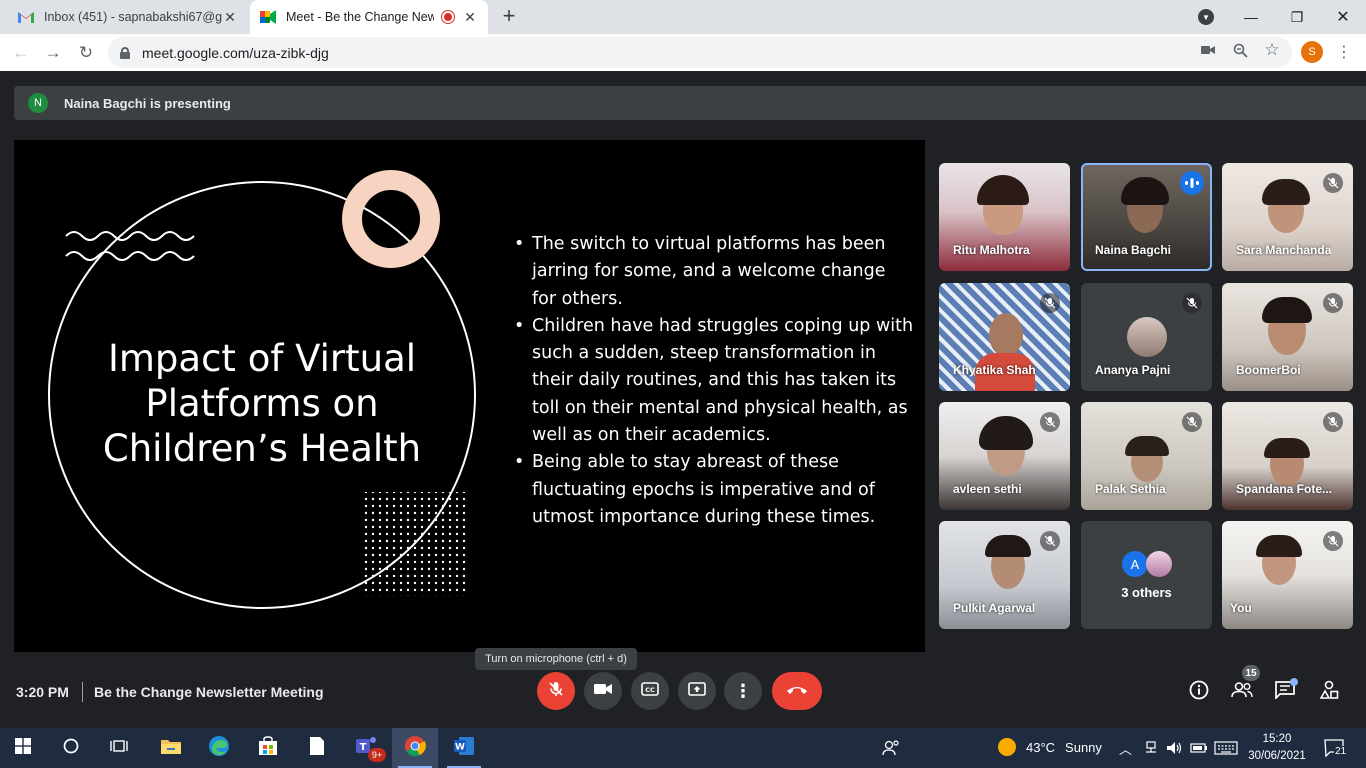 The height and width of the screenshot is (768, 1366). What do you see at coordinates (1041, 747) in the screenshot?
I see `weather-temp: 43°C` at bounding box center [1041, 747].